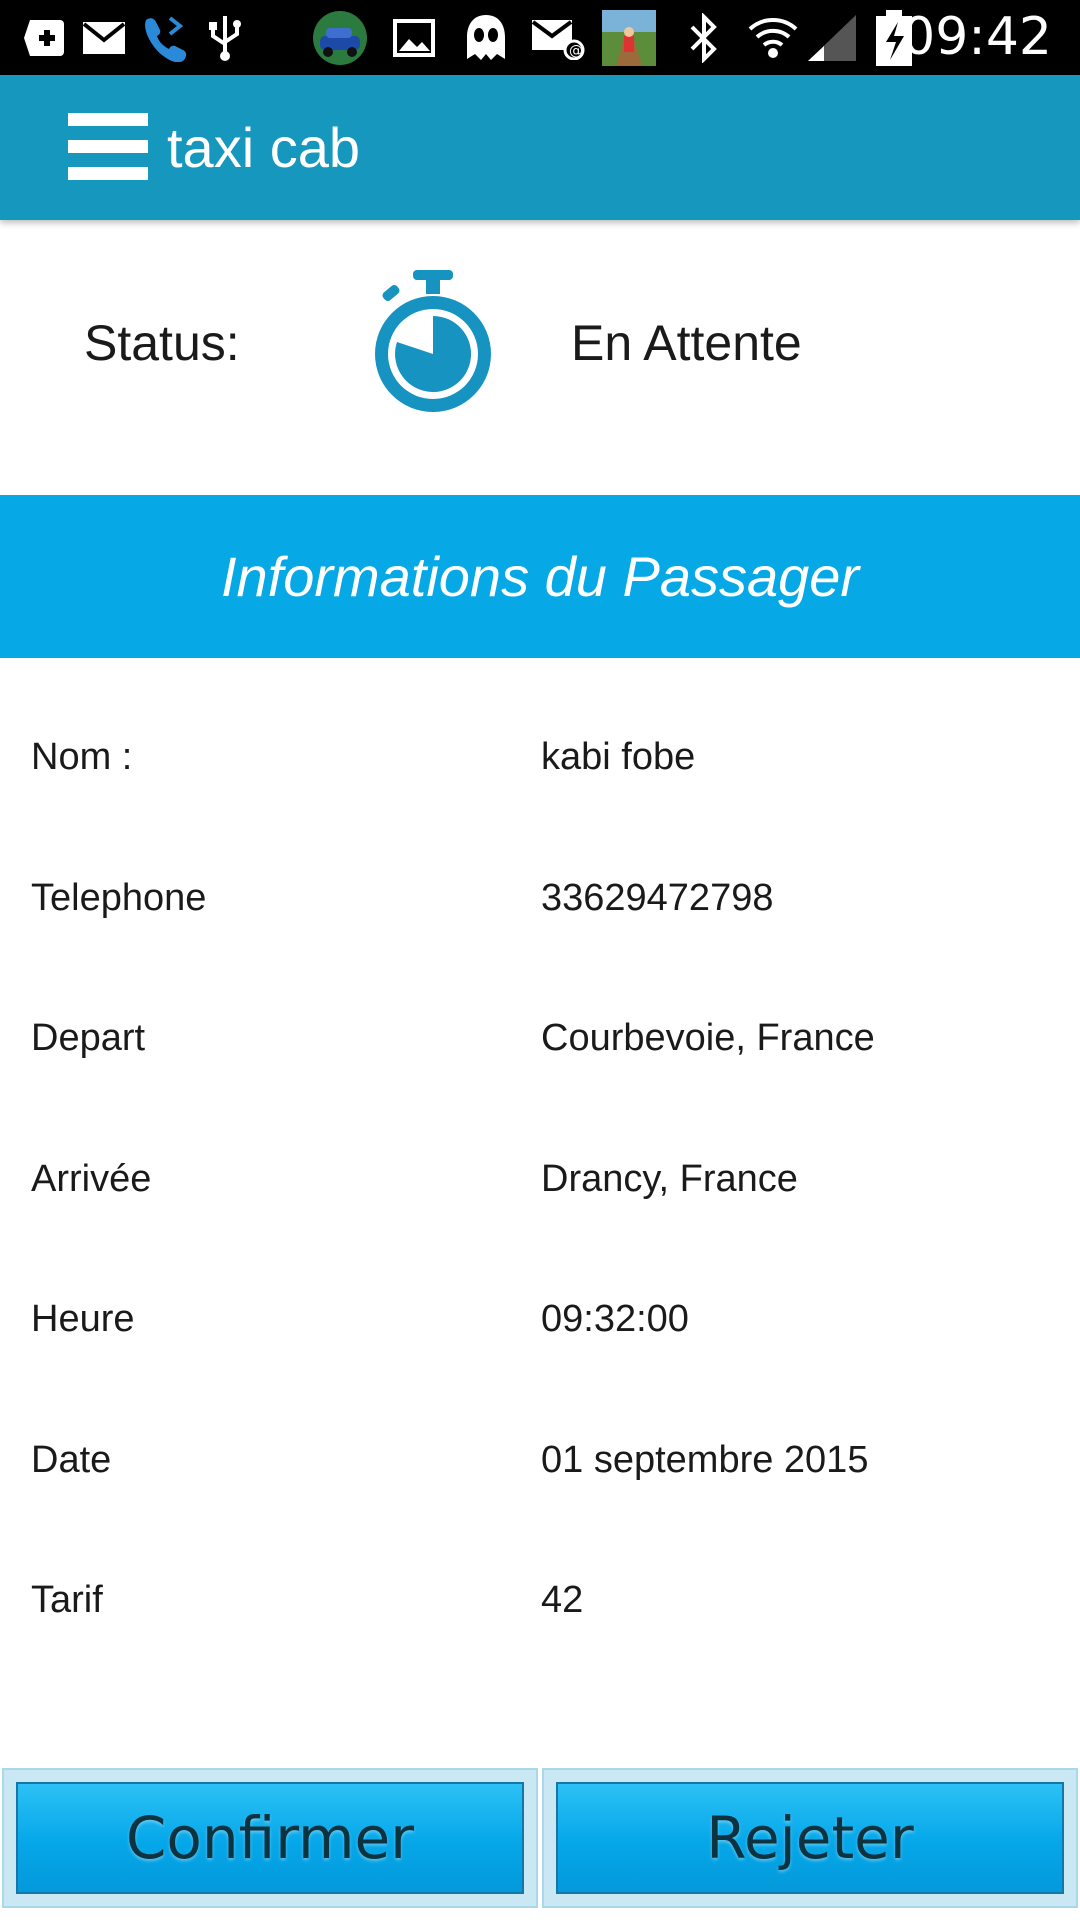 The width and height of the screenshot is (1080, 1920). What do you see at coordinates (705, 1459) in the screenshot?
I see `info-value: 01 septembre 2015` at bounding box center [705, 1459].